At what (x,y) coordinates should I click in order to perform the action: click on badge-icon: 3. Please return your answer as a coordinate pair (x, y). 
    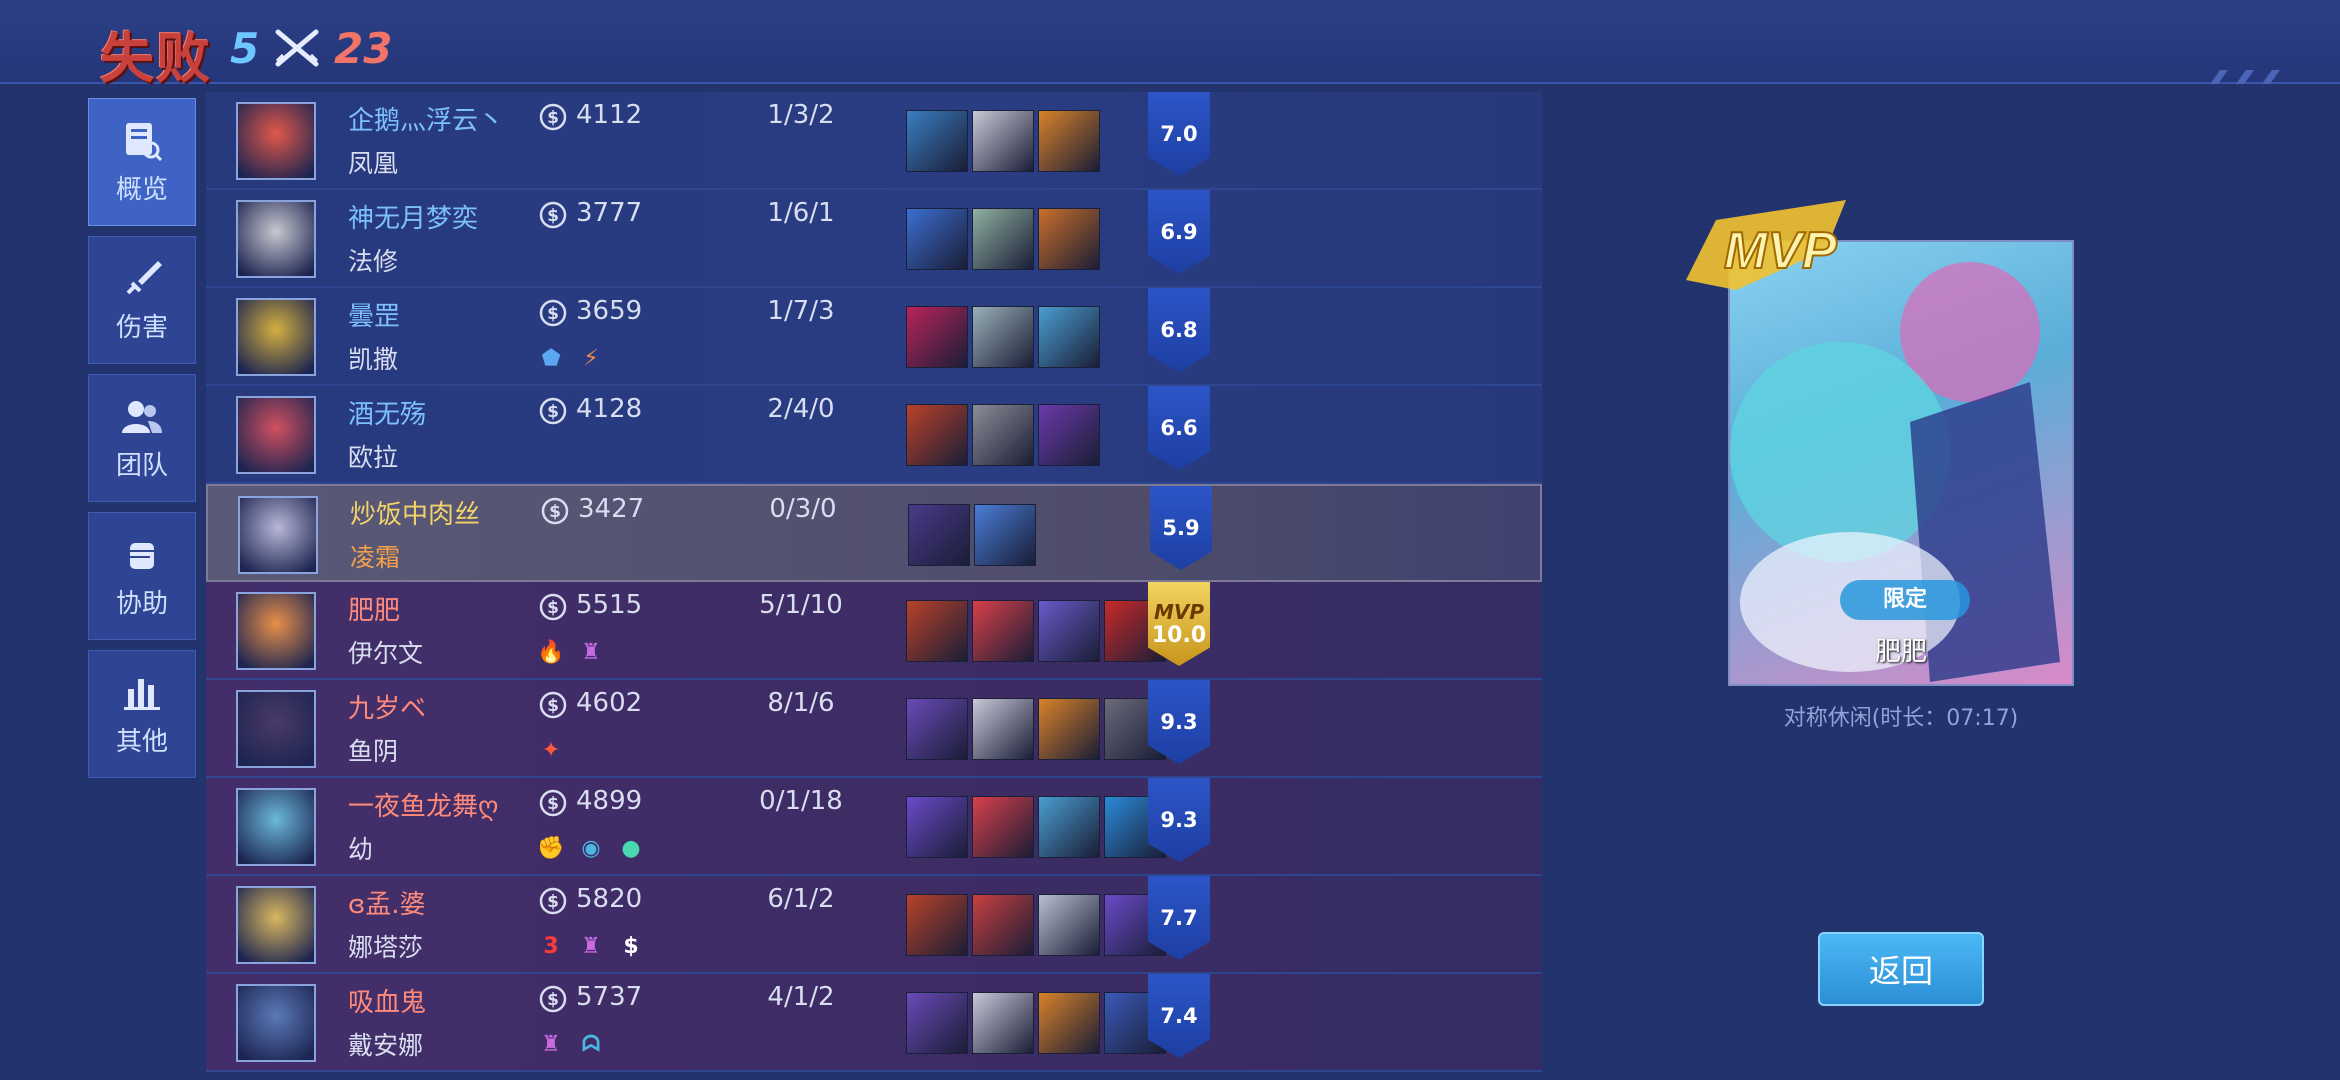
    Looking at the image, I should click on (551, 946).